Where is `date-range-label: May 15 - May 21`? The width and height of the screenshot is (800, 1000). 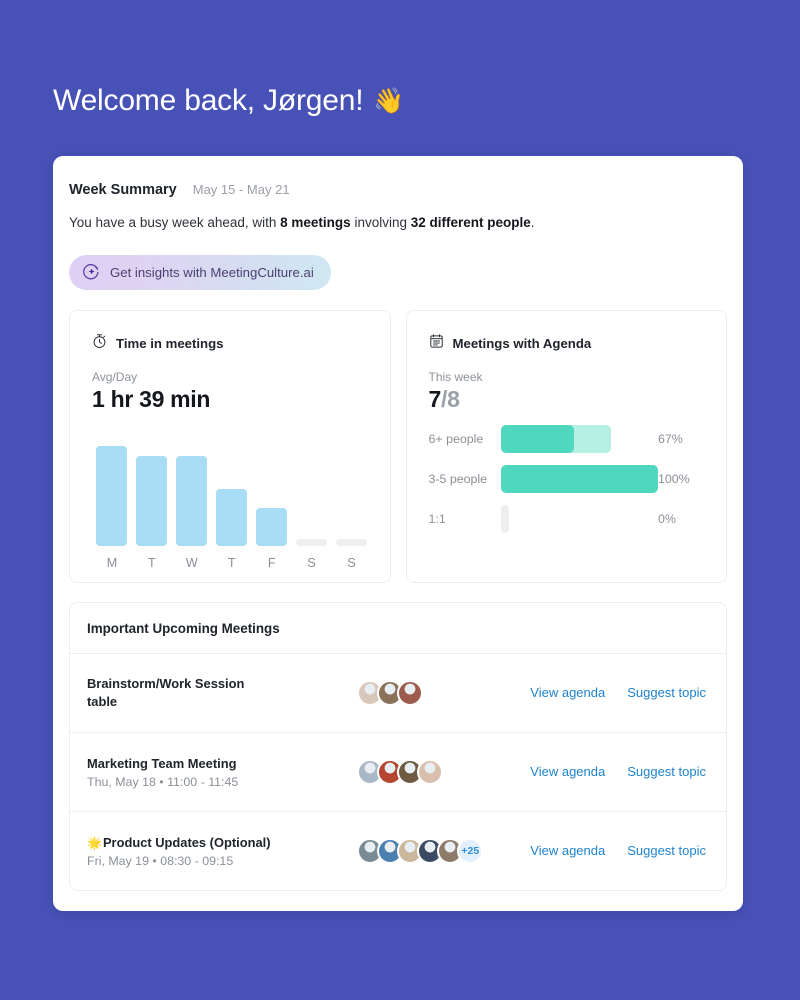 date-range-label: May 15 - May 21 is located at coordinates (241, 189).